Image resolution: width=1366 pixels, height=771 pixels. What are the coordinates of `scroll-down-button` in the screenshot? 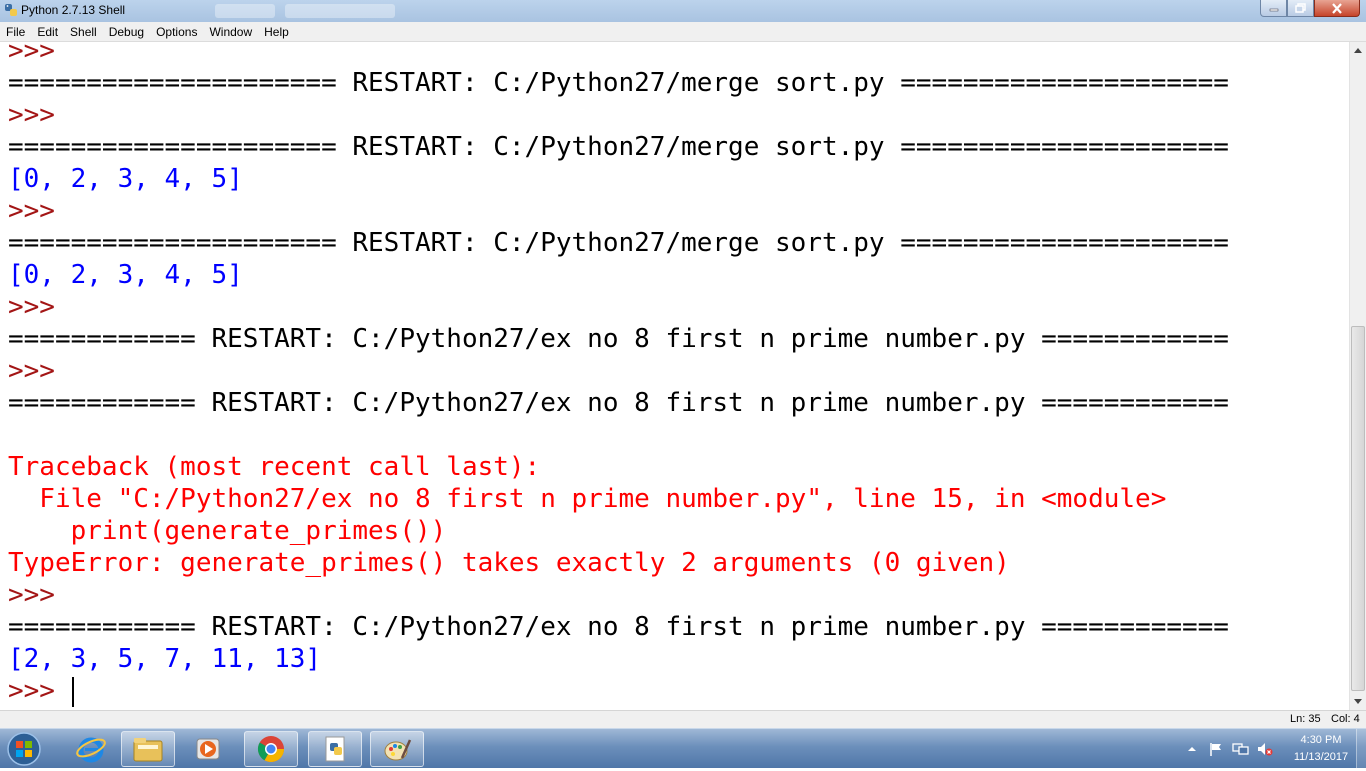 It's located at (1358, 701).